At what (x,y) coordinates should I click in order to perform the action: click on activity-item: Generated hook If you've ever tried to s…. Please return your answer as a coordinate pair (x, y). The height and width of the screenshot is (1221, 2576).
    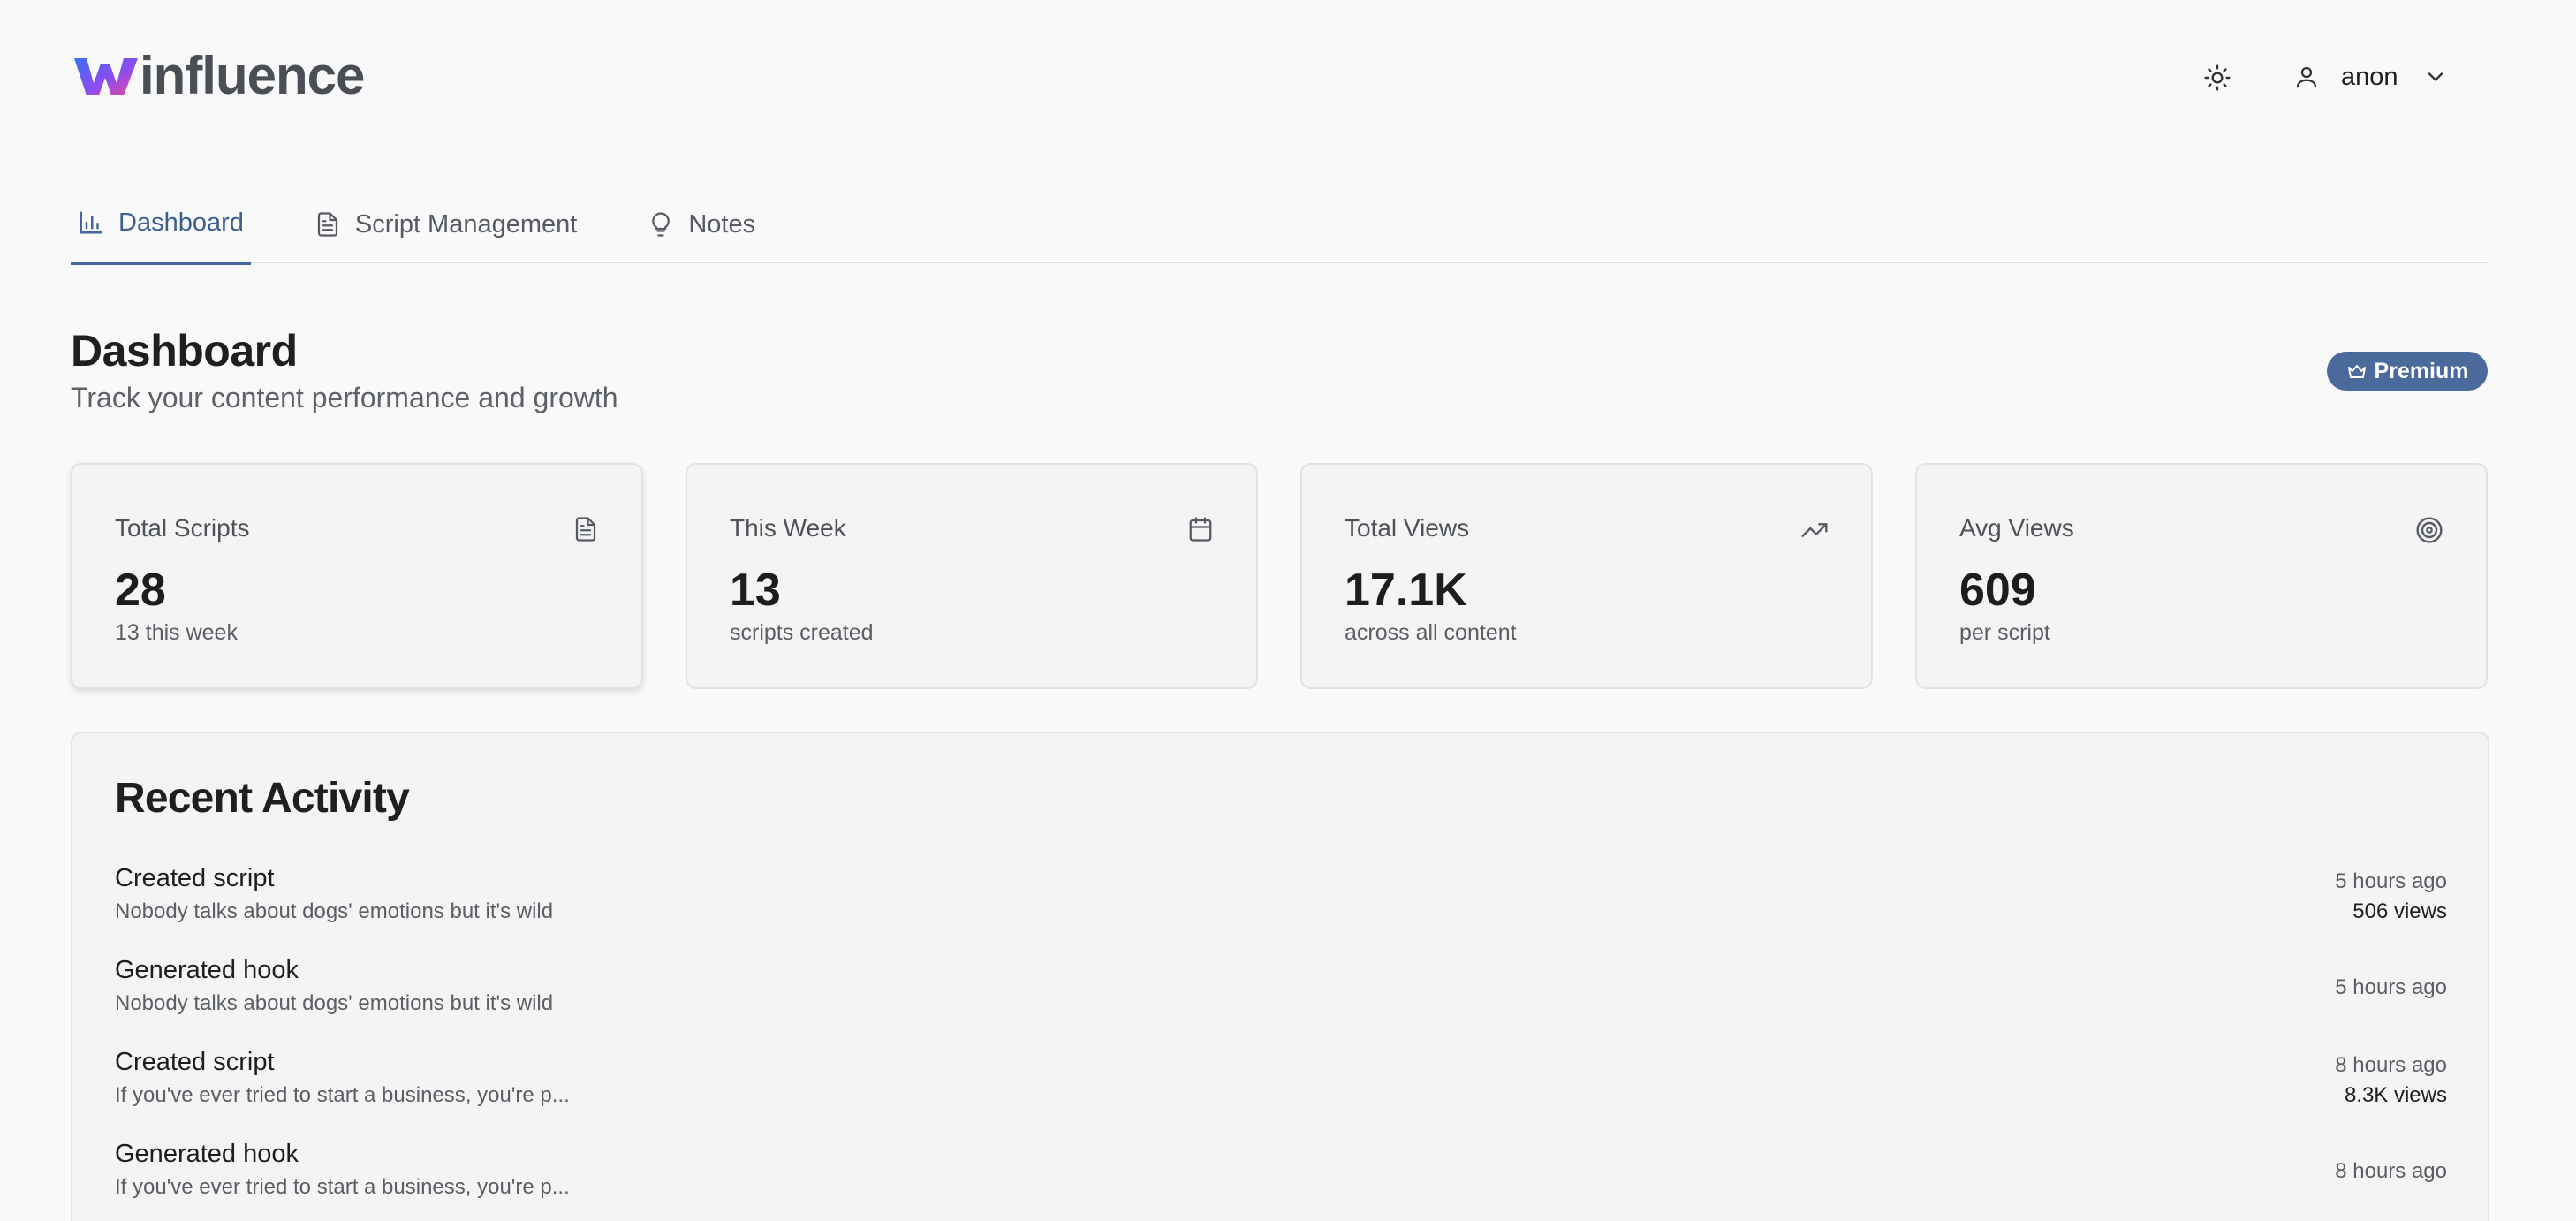
    Looking at the image, I should click on (1281, 1175).